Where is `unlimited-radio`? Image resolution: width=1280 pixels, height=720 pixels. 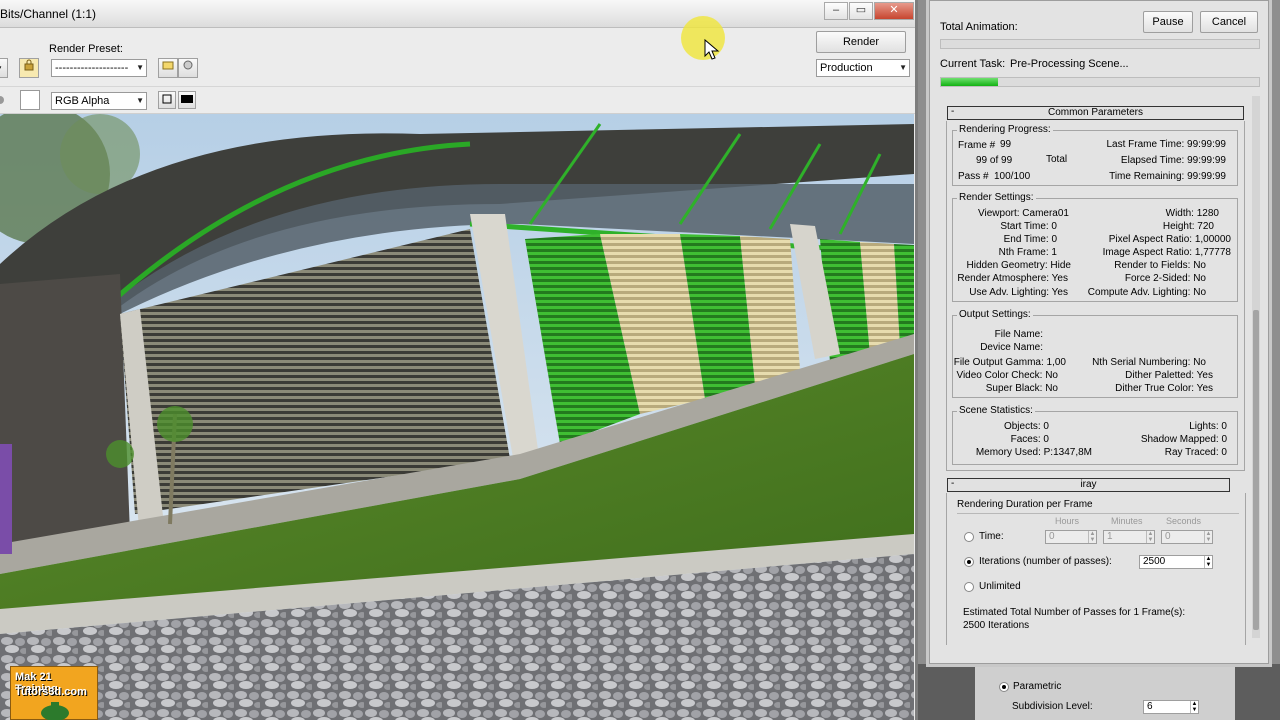
unlimited-radio is located at coordinates (969, 587).